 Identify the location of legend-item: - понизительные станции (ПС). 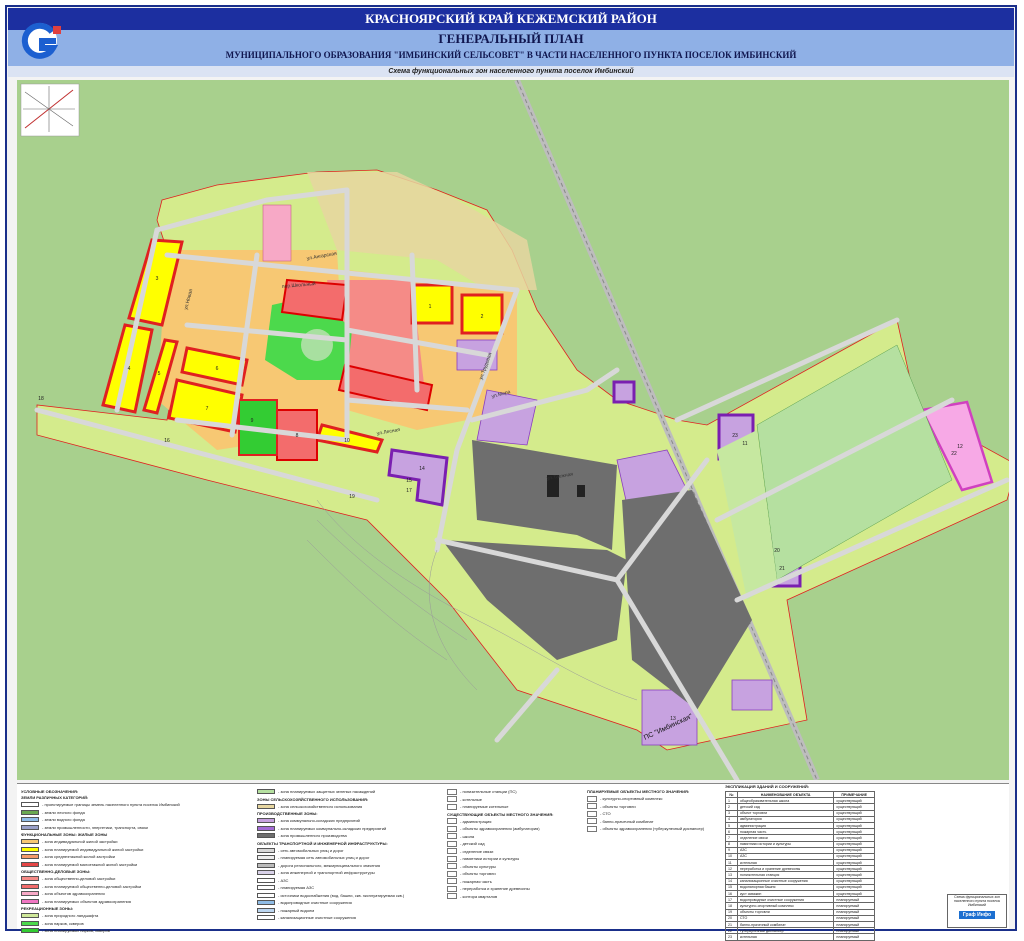
(500, 792).